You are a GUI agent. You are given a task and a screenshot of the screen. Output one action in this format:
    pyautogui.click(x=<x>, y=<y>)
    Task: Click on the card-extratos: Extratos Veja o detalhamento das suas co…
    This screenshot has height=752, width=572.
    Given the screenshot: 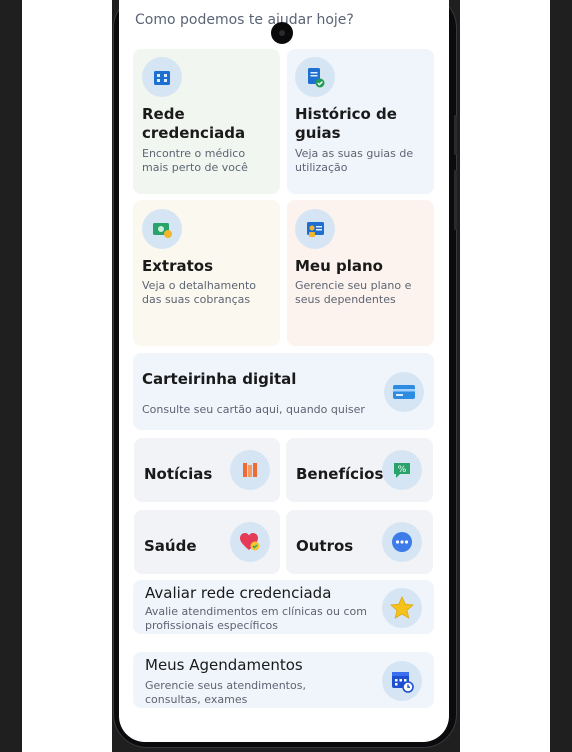 What is the action you would take?
    pyautogui.click(x=206, y=273)
    